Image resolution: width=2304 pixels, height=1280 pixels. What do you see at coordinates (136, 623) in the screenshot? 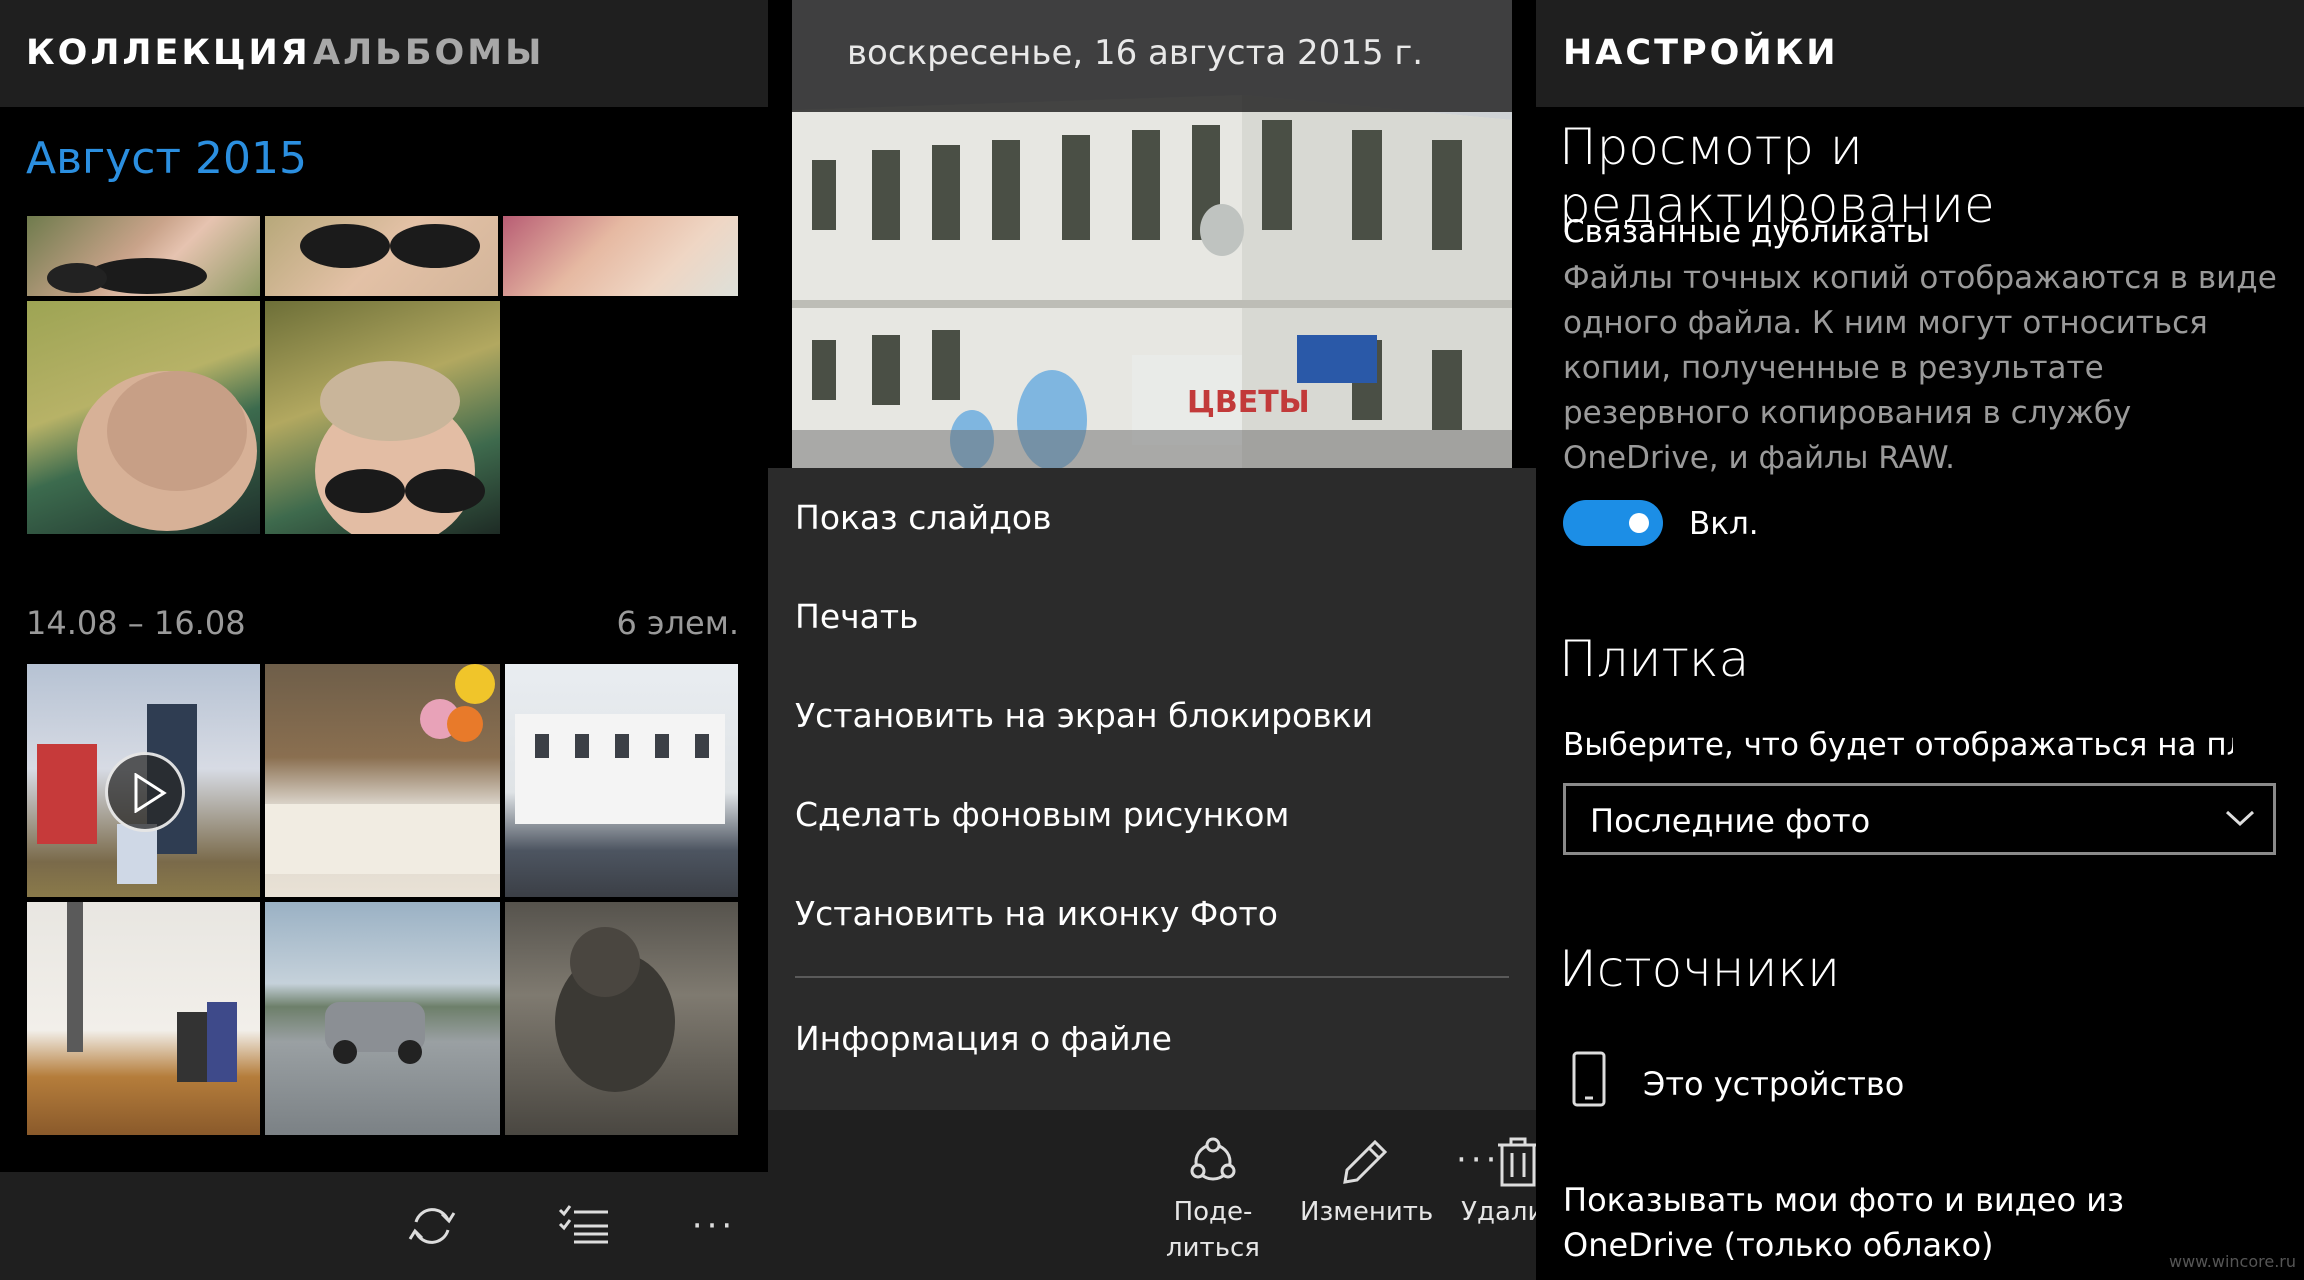
I see `group-date-range: 14.08 – 16.08` at bounding box center [136, 623].